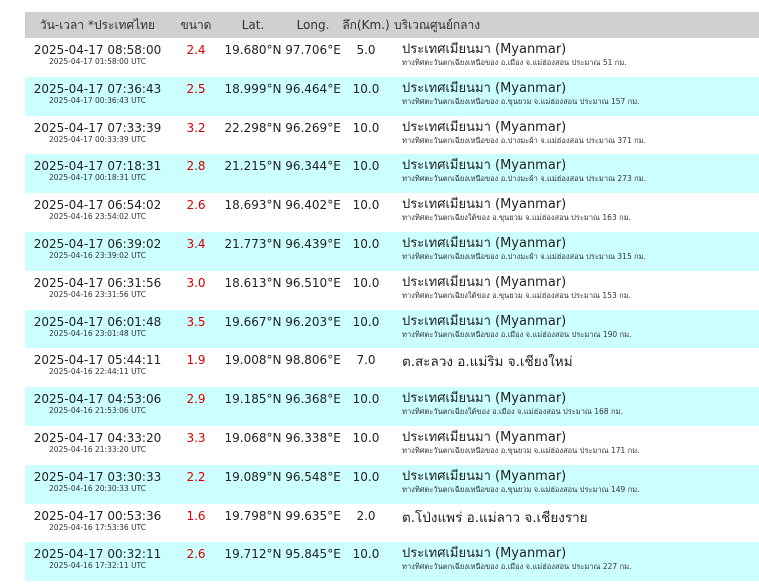  I want to click on longitude-cell: 96.368°E, so click(313, 399).